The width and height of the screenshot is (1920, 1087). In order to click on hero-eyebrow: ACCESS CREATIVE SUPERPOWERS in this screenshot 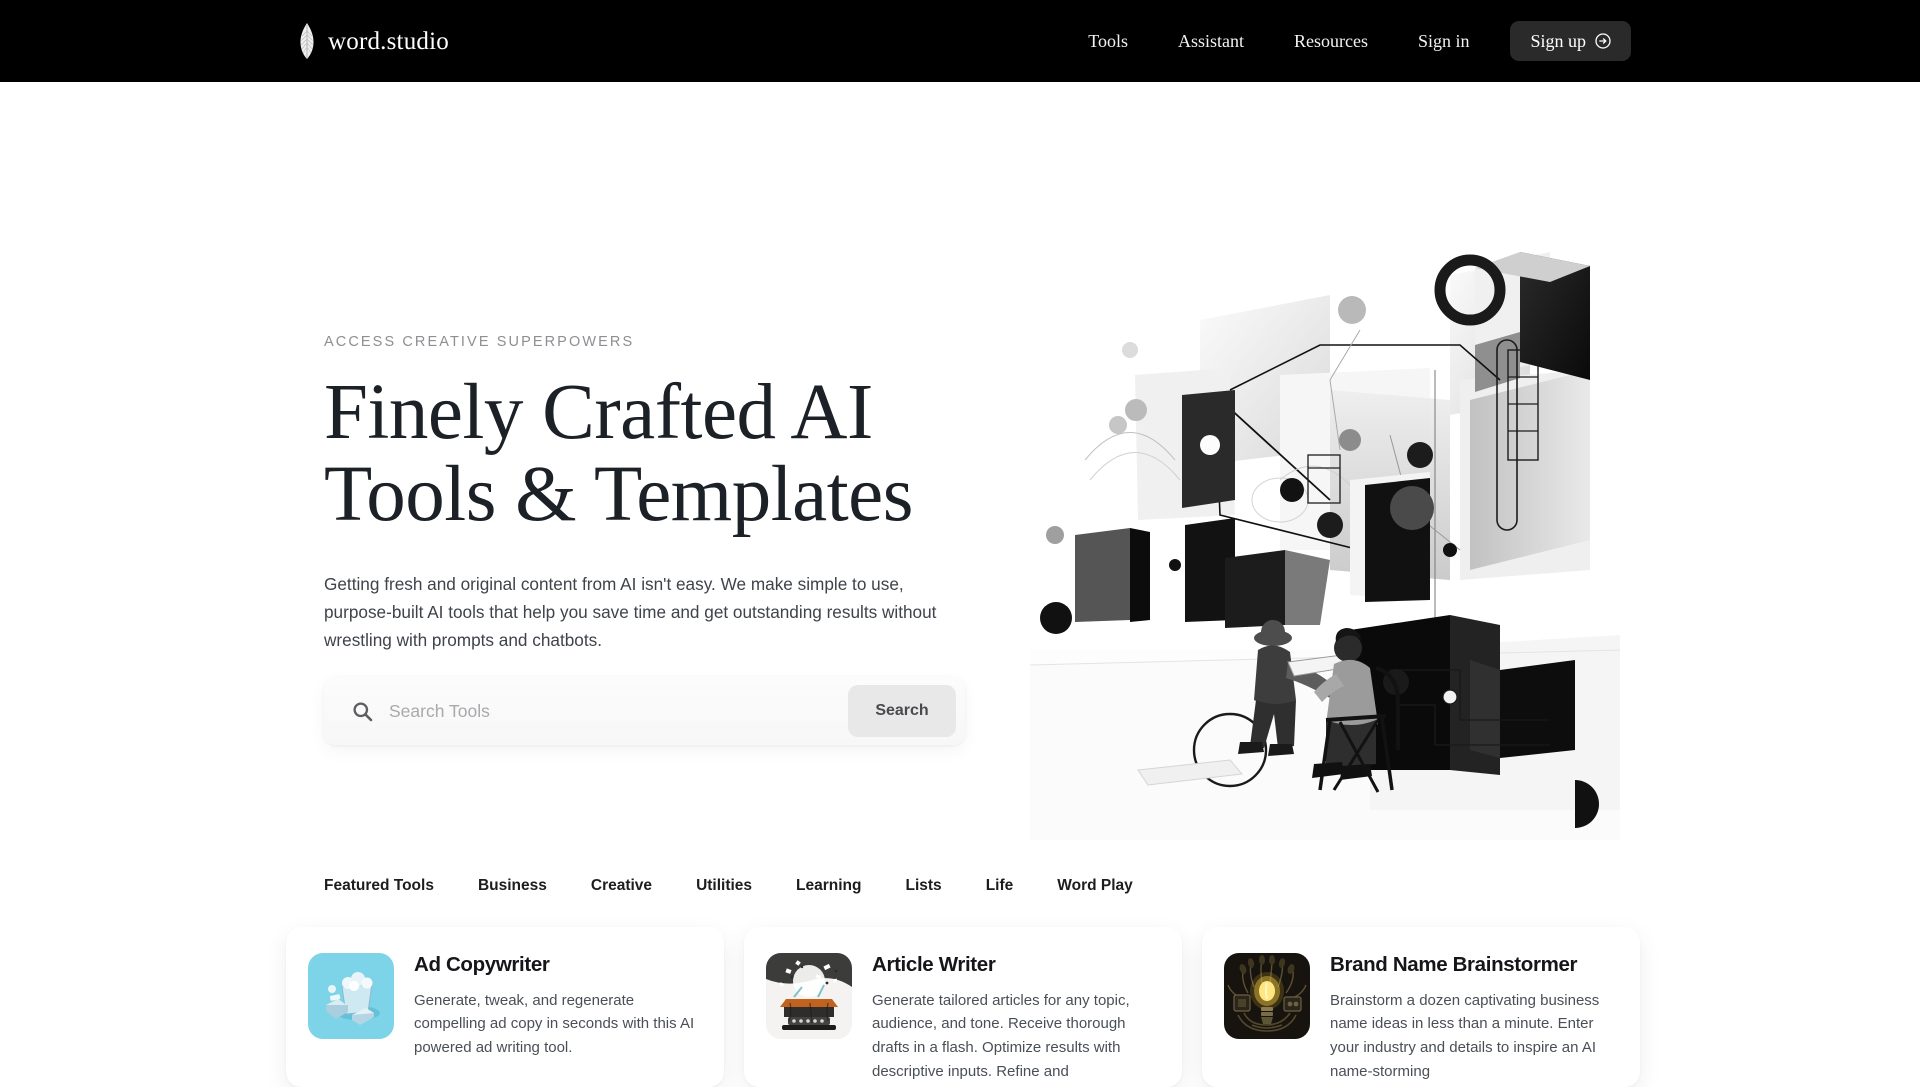, I will do `click(479, 342)`.